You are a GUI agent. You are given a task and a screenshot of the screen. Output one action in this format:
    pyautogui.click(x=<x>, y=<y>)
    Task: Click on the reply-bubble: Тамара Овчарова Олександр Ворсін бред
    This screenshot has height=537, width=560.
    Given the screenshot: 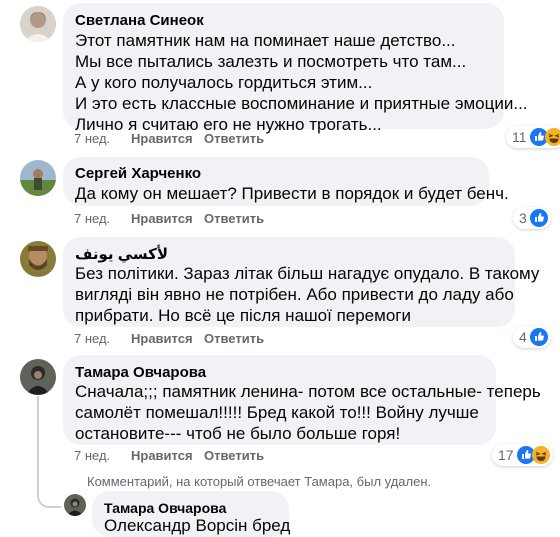 What is the action you would take?
    pyautogui.click(x=191, y=514)
    